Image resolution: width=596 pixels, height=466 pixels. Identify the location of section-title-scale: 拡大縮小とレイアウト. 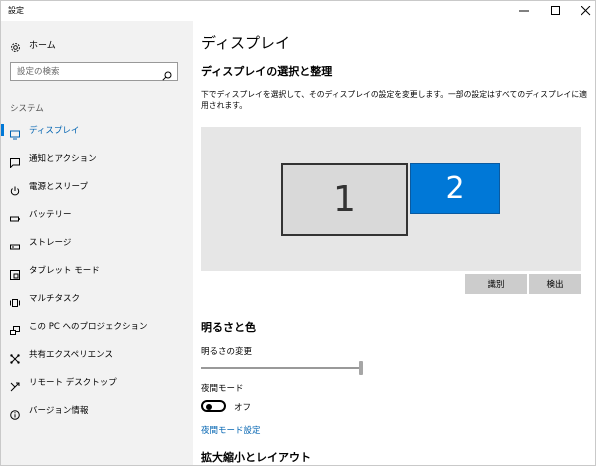
(256, 457).